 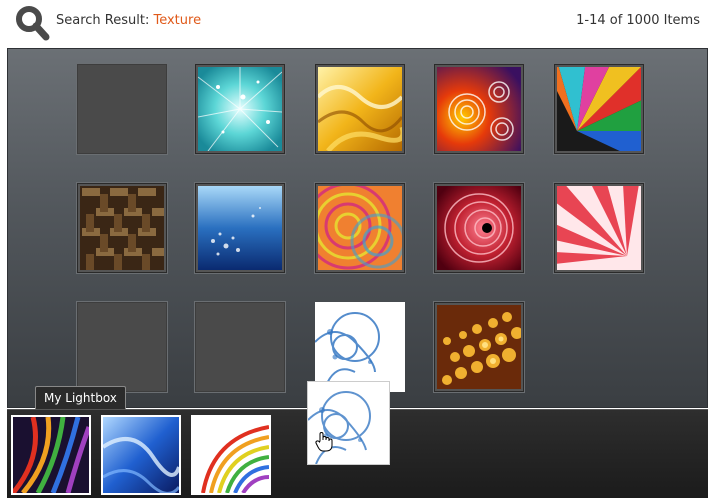 I want to click on result-count: 1-14 of 1000 Items, so click(x=638, y=20).